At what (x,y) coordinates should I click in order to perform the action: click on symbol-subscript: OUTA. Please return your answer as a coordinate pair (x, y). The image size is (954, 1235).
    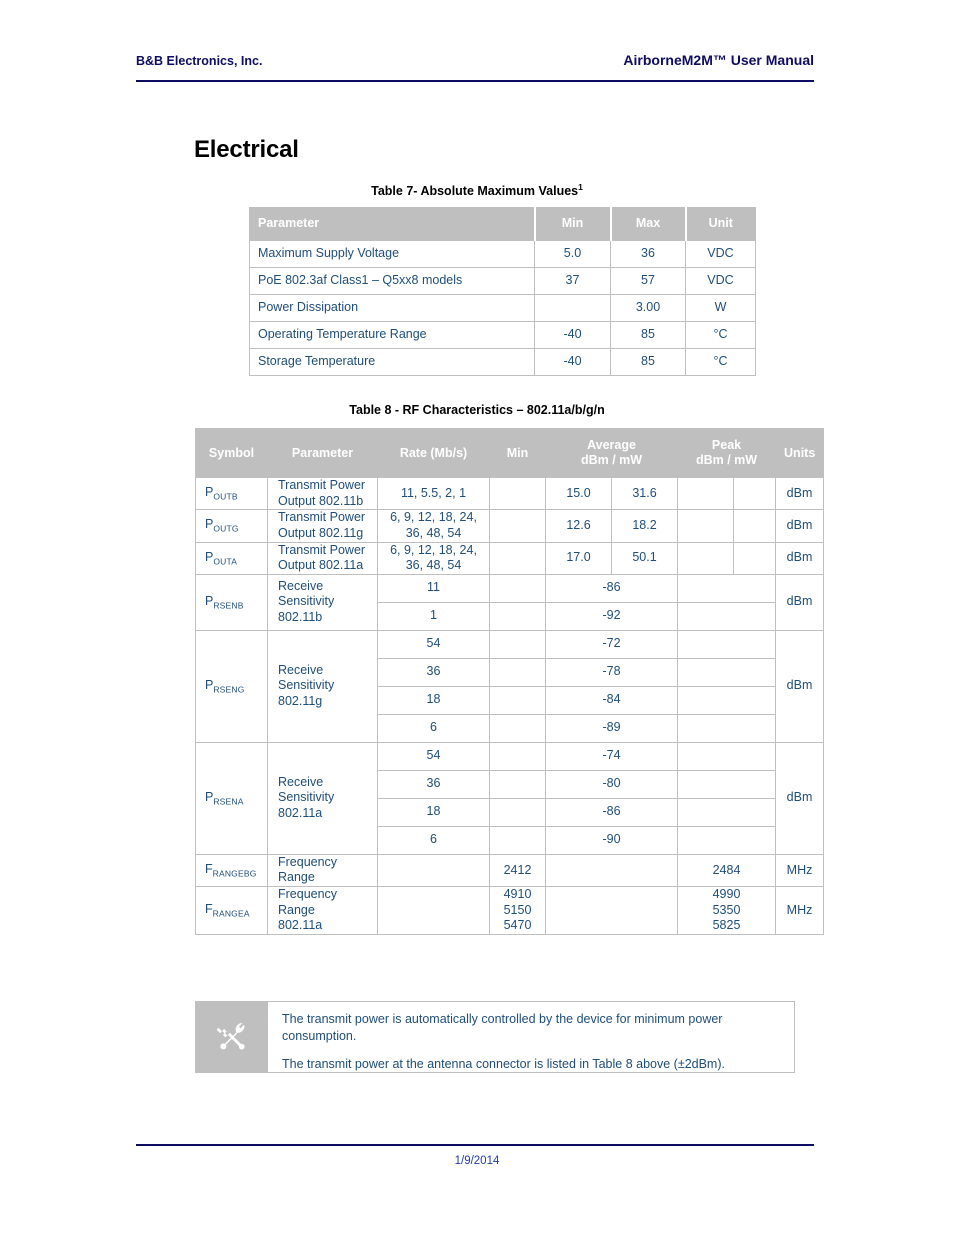
    Looking at the image, I should click on (225, 561).